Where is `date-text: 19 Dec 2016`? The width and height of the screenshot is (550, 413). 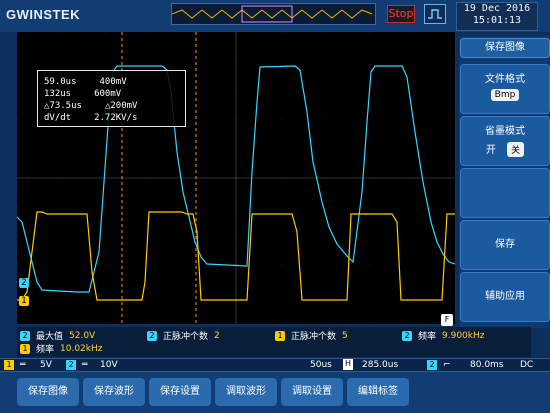 date-text: 19 Dec 2016 is located at coordinates (497, 8).